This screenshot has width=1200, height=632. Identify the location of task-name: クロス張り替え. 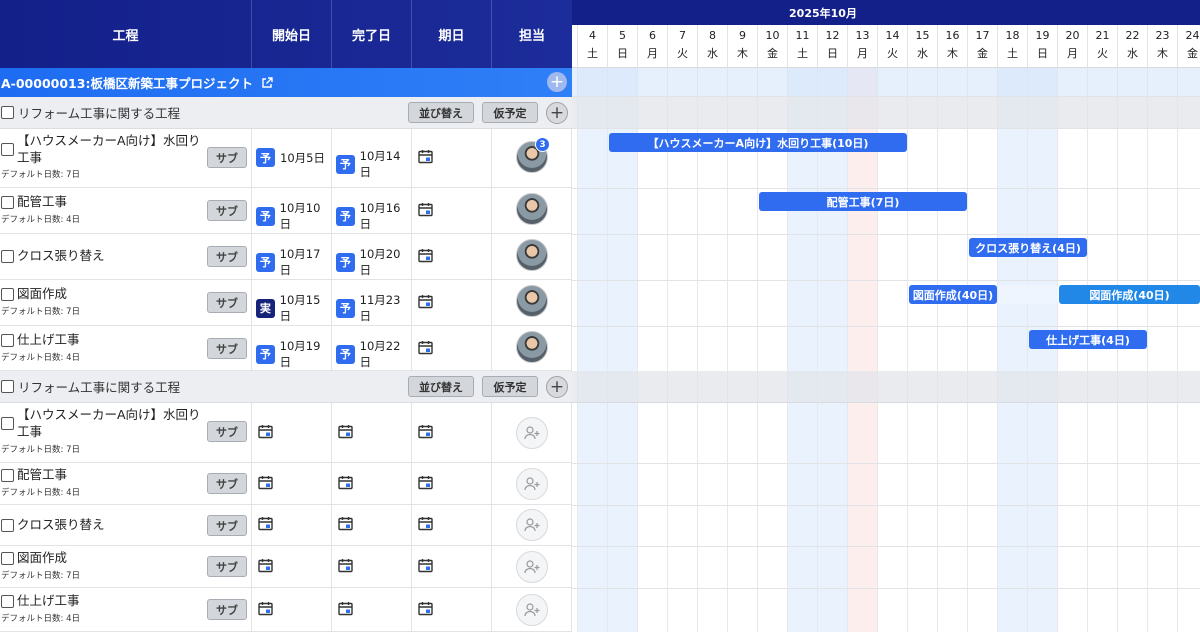
(61, 524).